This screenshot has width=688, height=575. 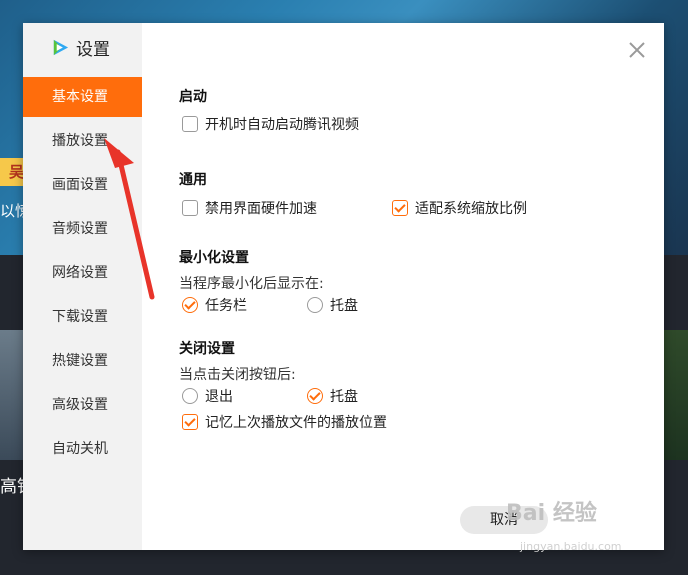 I want to click on watermark-url: jingyan.baidu.com, so click(x=571, y=546).